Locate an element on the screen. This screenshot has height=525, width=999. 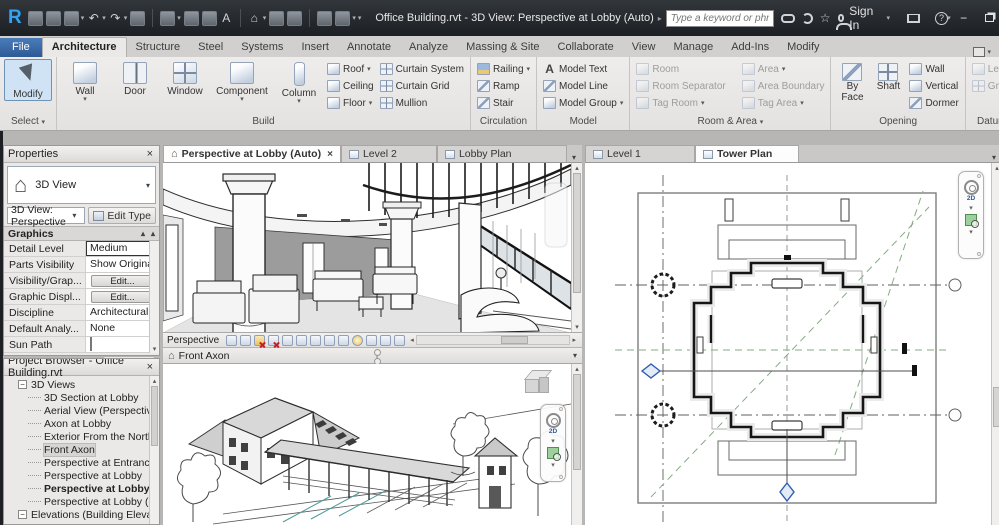
browser-scrollbar: ▴ is located at coordinates (154, 450).